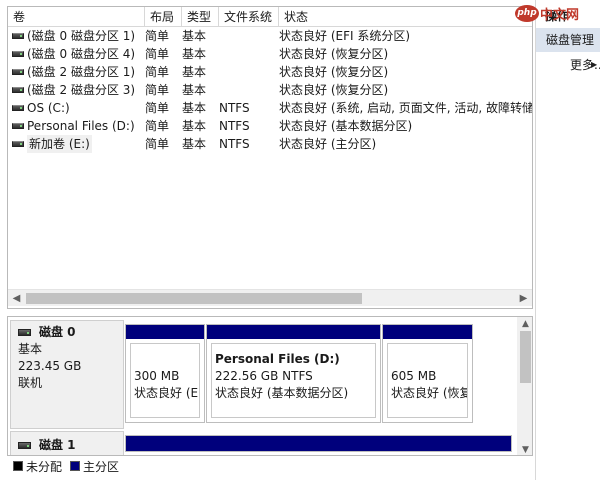 This screenshot has height=480, width=600. What do you see at coordinates (81, 36) in the screenshot?
I see `volume-name: (磁盘 0 磁盘分区 1)` at bounding box center [81, 36].